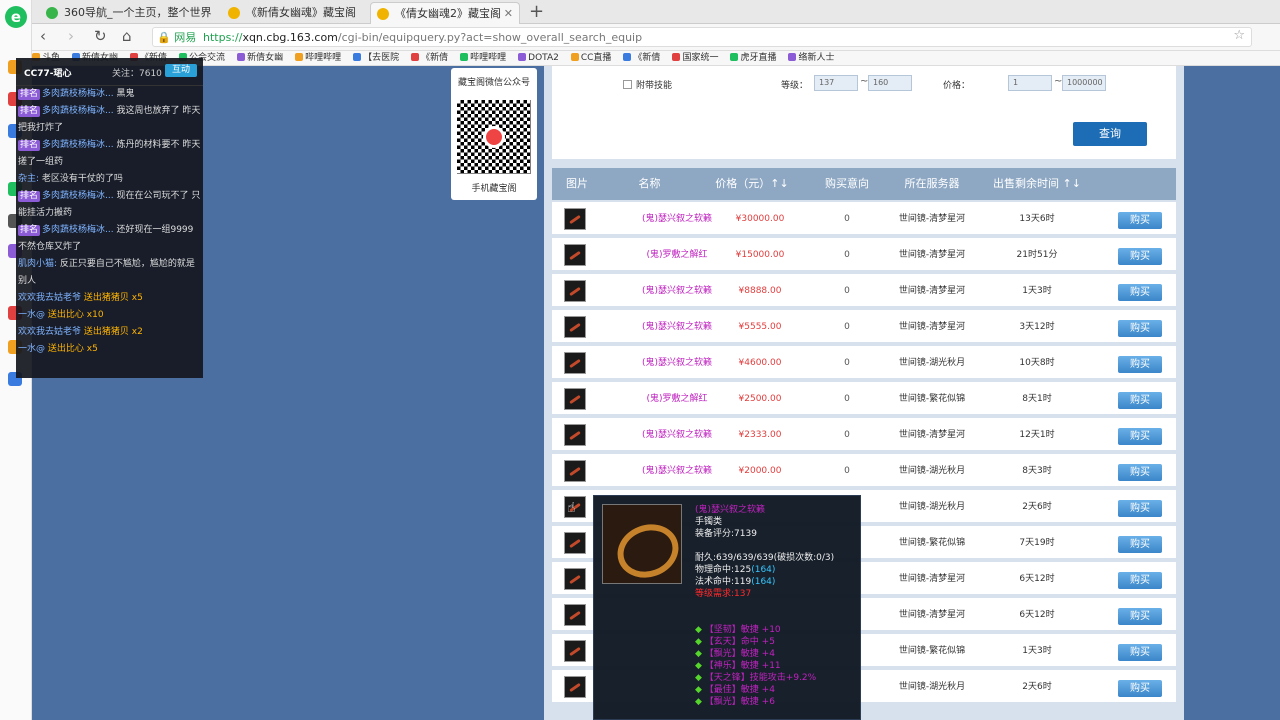 The height and width of the screenshot is (720, 1280). What do you see at coordinates (109, 273) in the screenshot?
I see `chat-message: 肌肉小猫: 反正只要自己不尴尬，尴尬的就是别人` at bounding box center [109, 273].